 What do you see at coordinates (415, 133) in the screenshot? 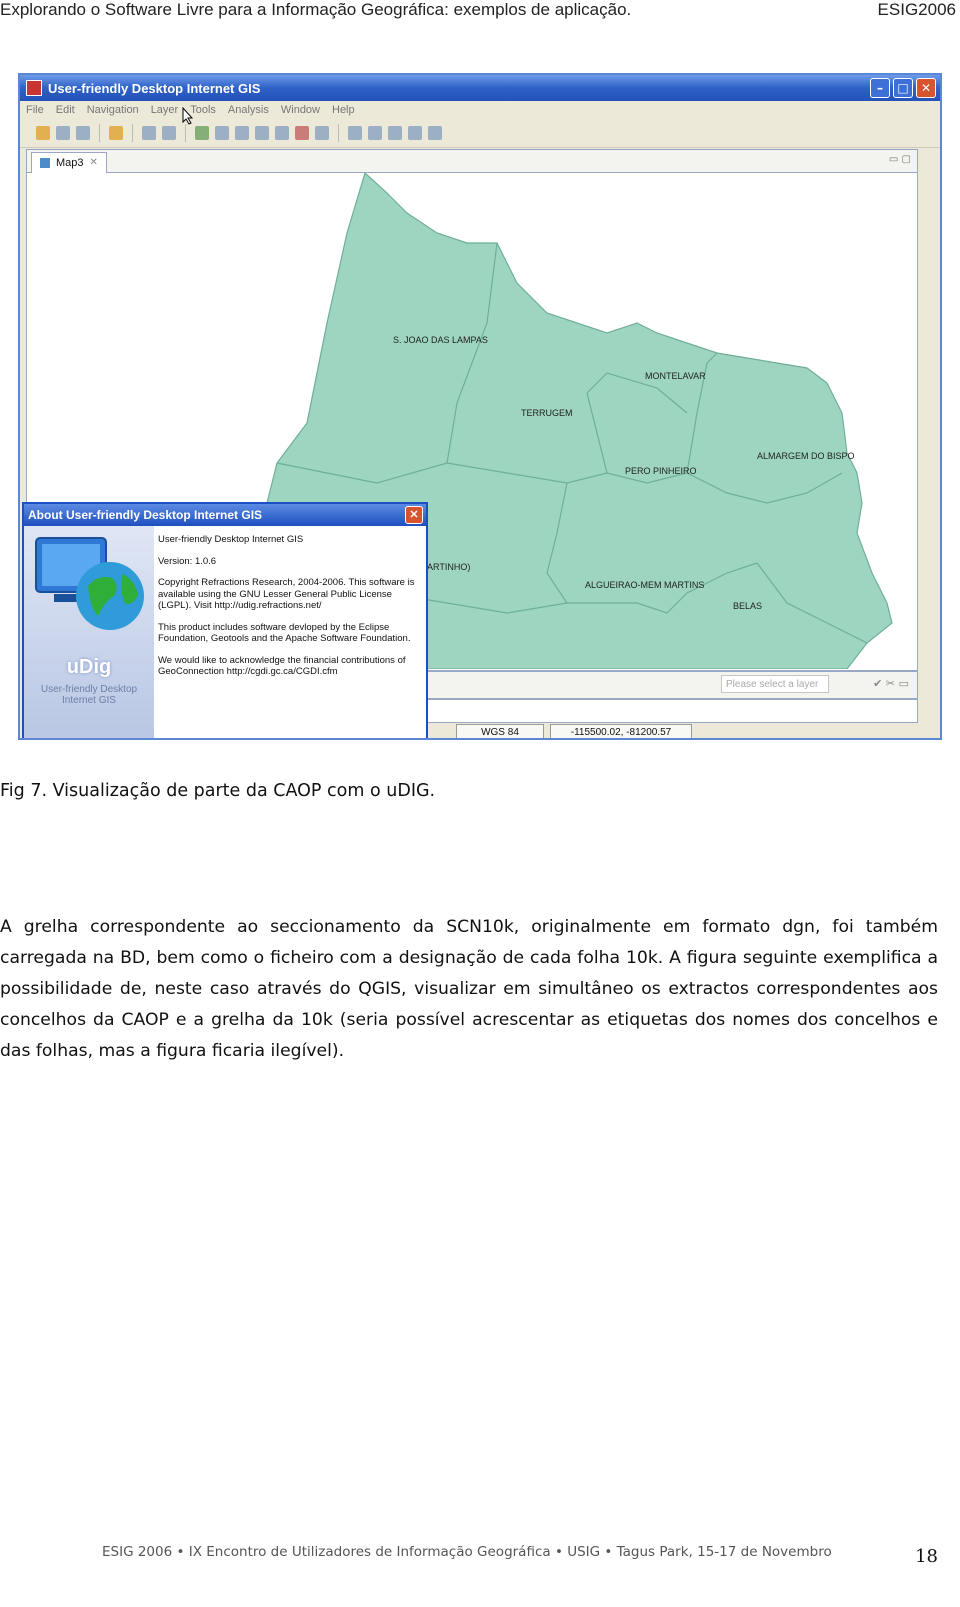
I see `info-icon` at bounding box center [415, 133].